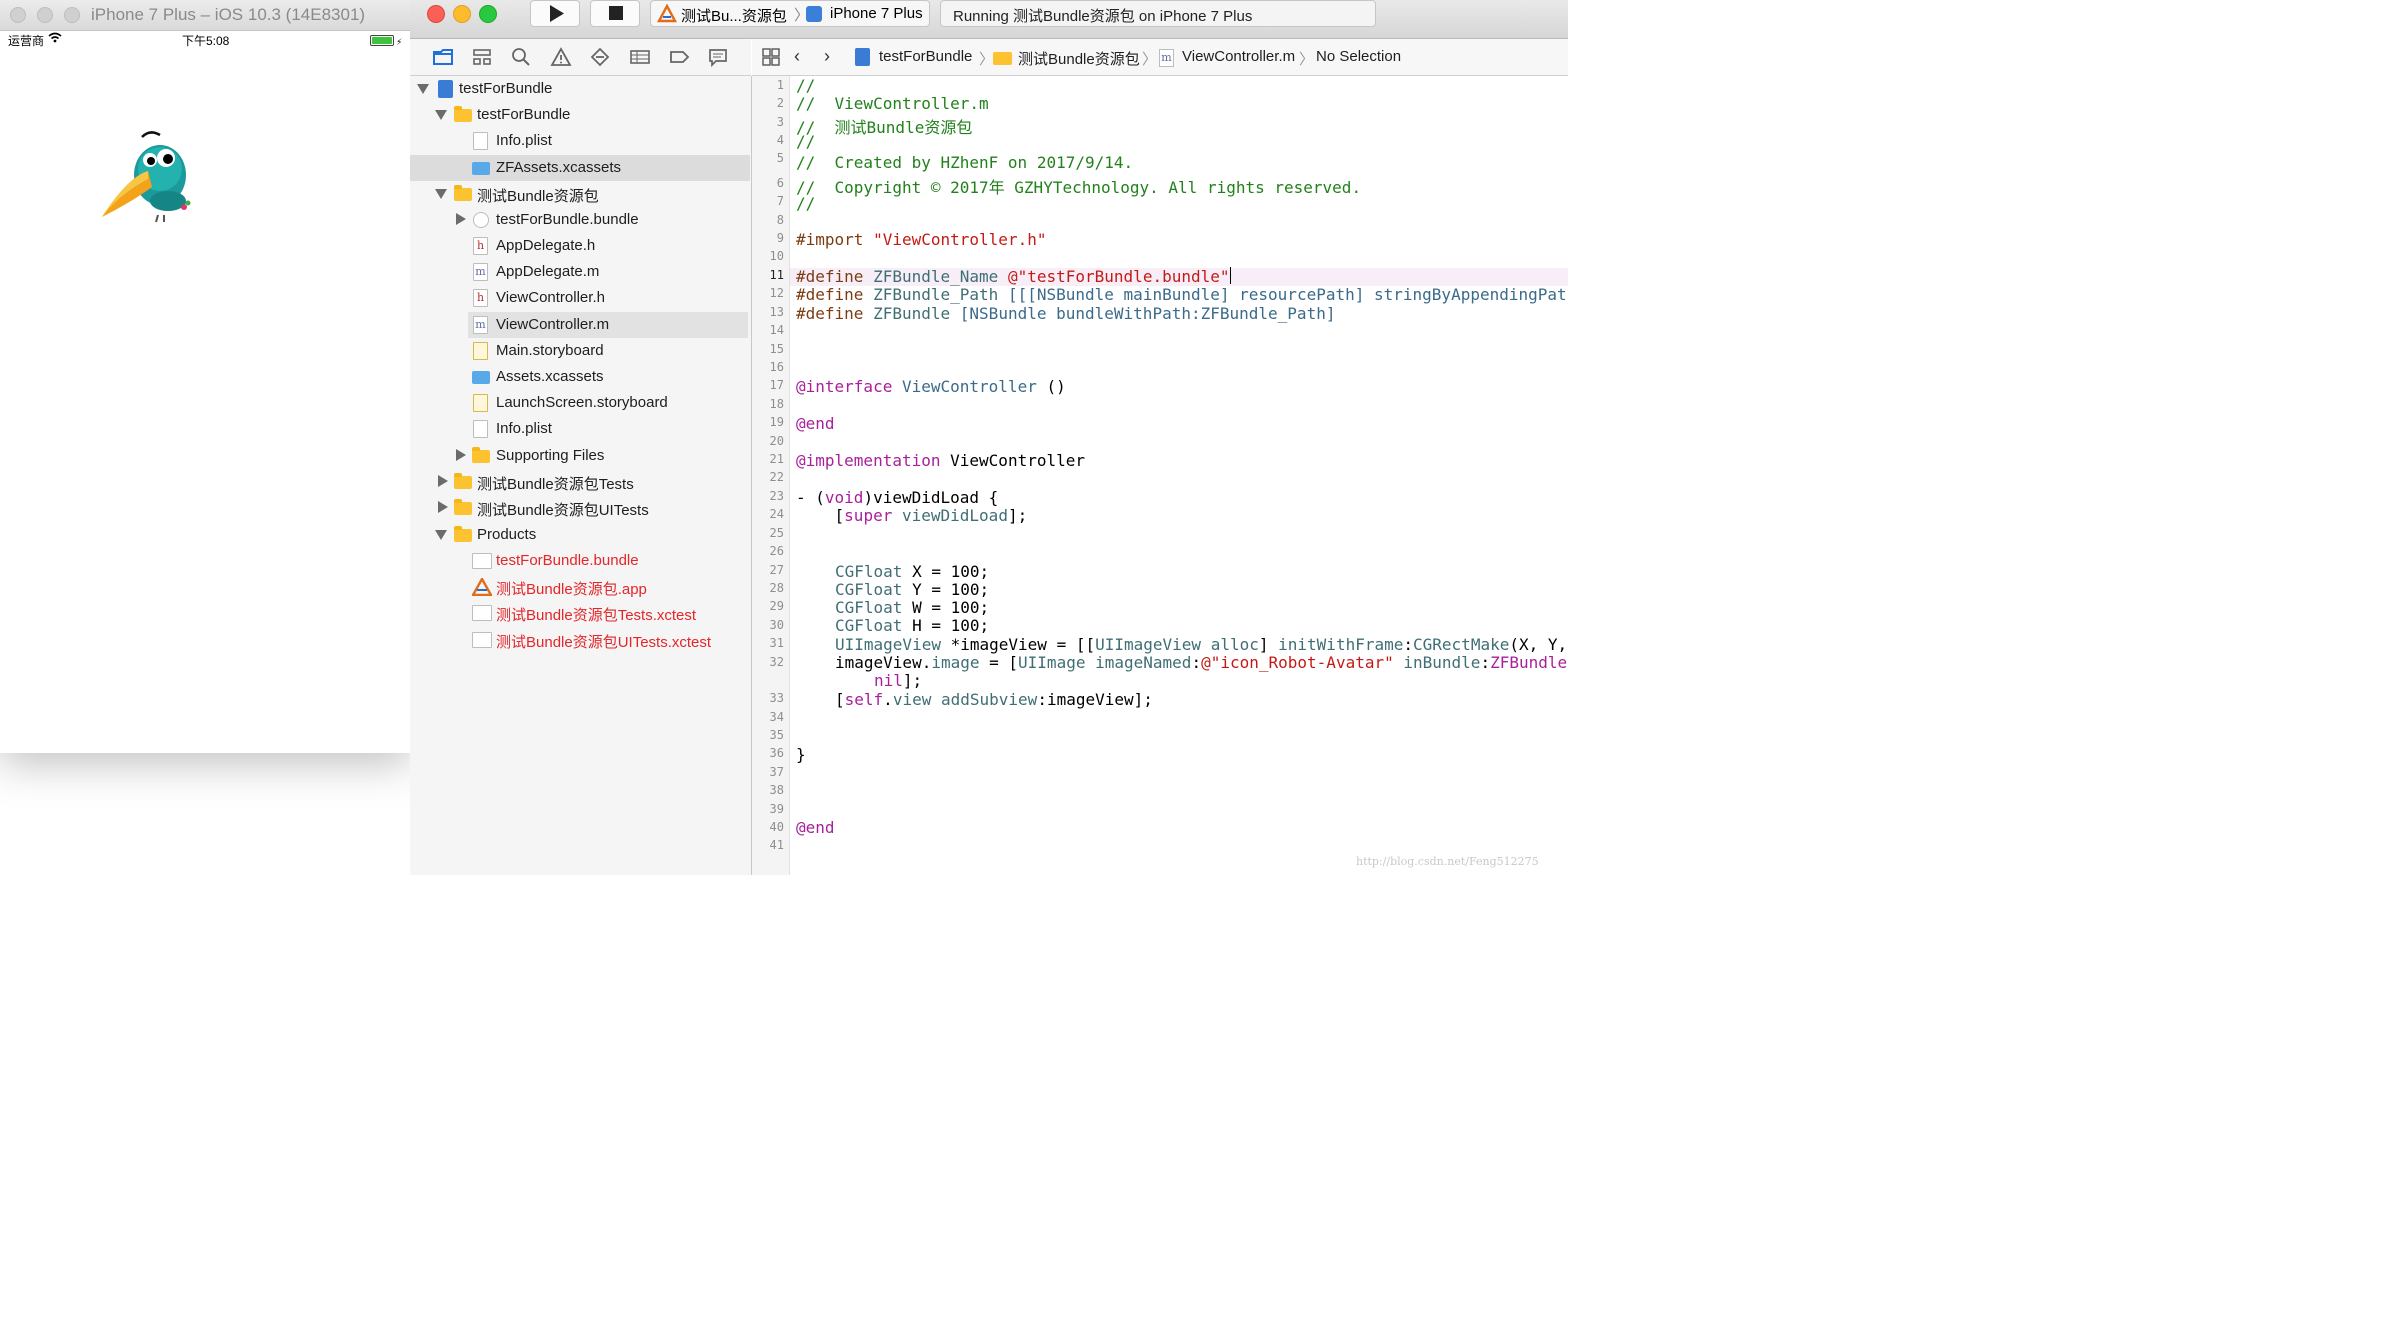 This screenshot has width=2390, height=1334. What do you see at coordinates (999, 662) in the screenshot?
I see `code-token: = [` at bounding box center [999, 662].